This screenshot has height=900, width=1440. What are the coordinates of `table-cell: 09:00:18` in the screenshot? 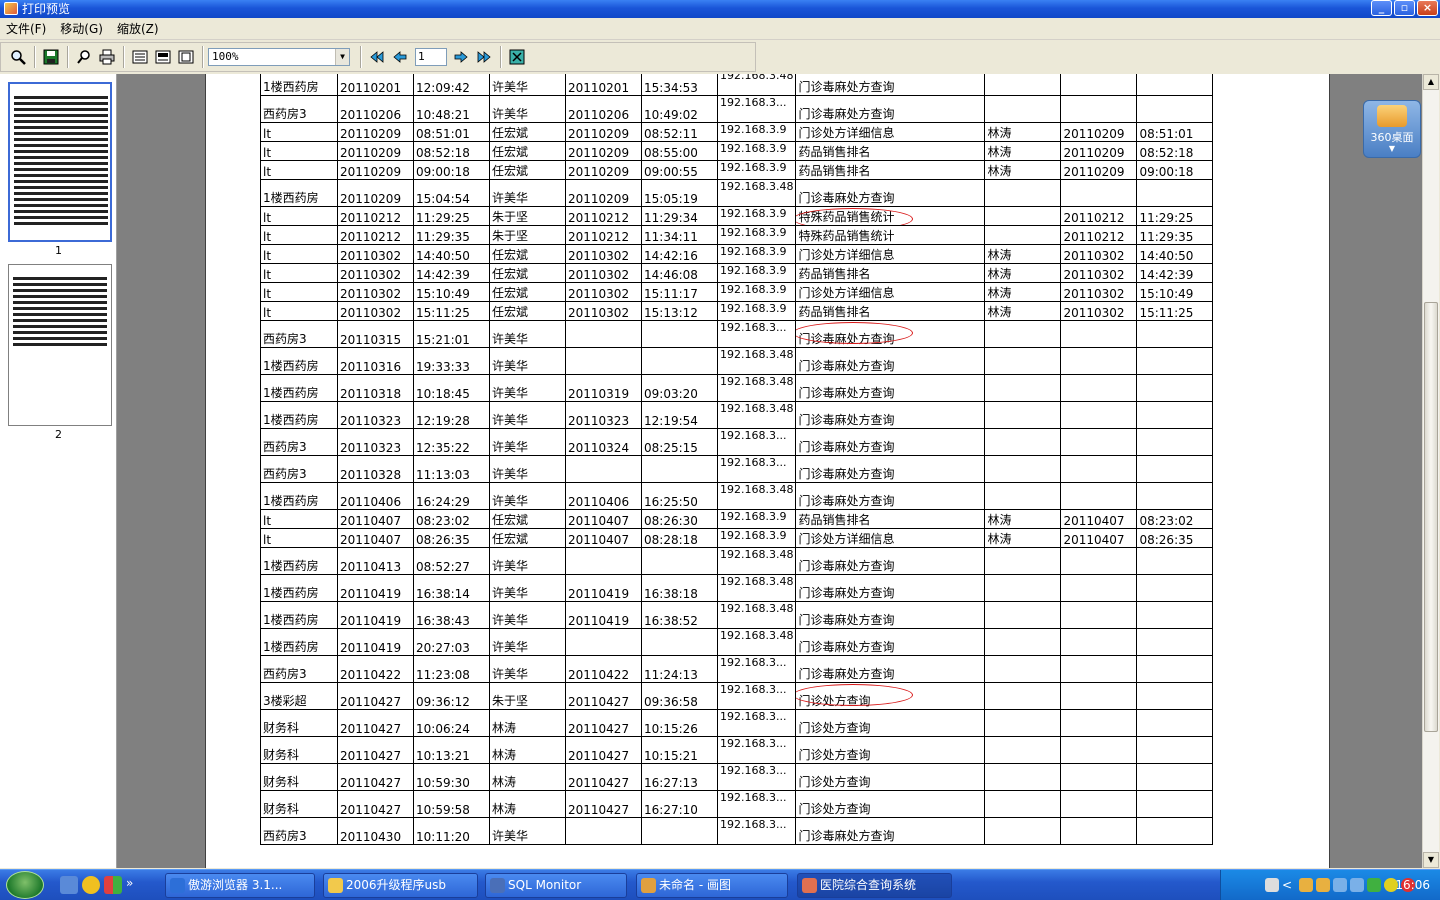 It's located at (1175, 170).